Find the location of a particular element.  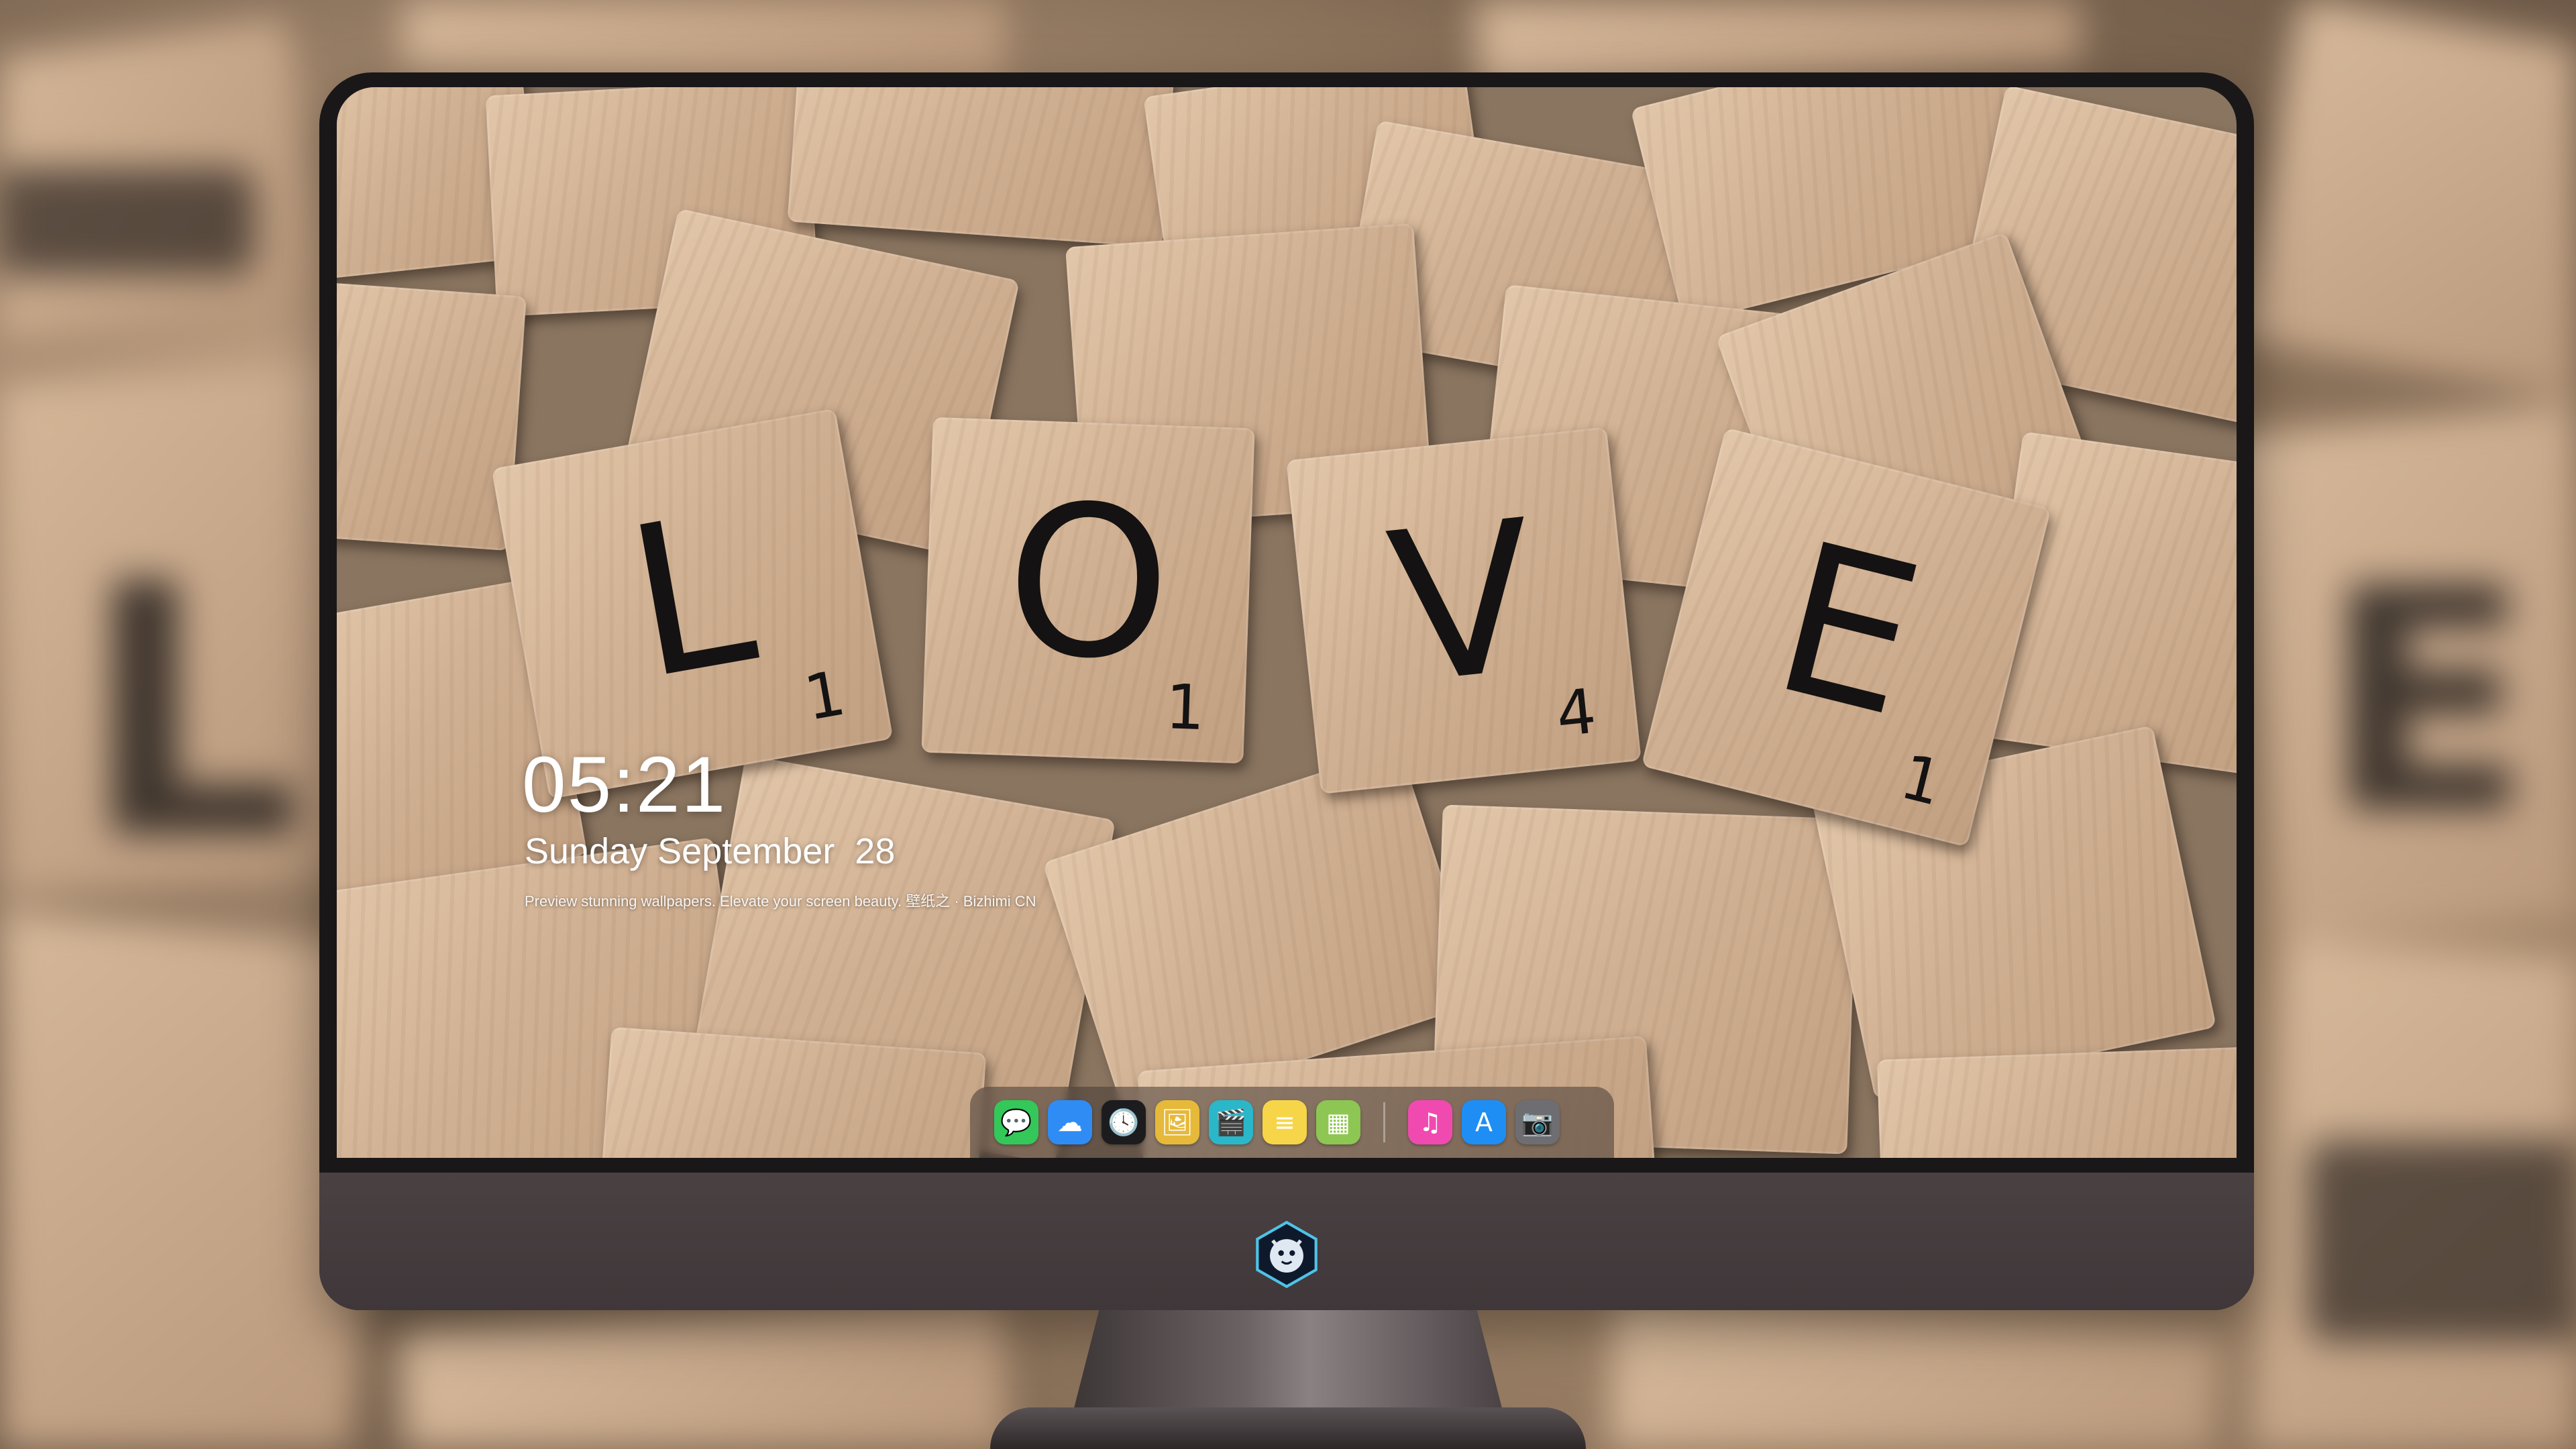

music-icon: ♫ is located at coordinates (1430, 1122).